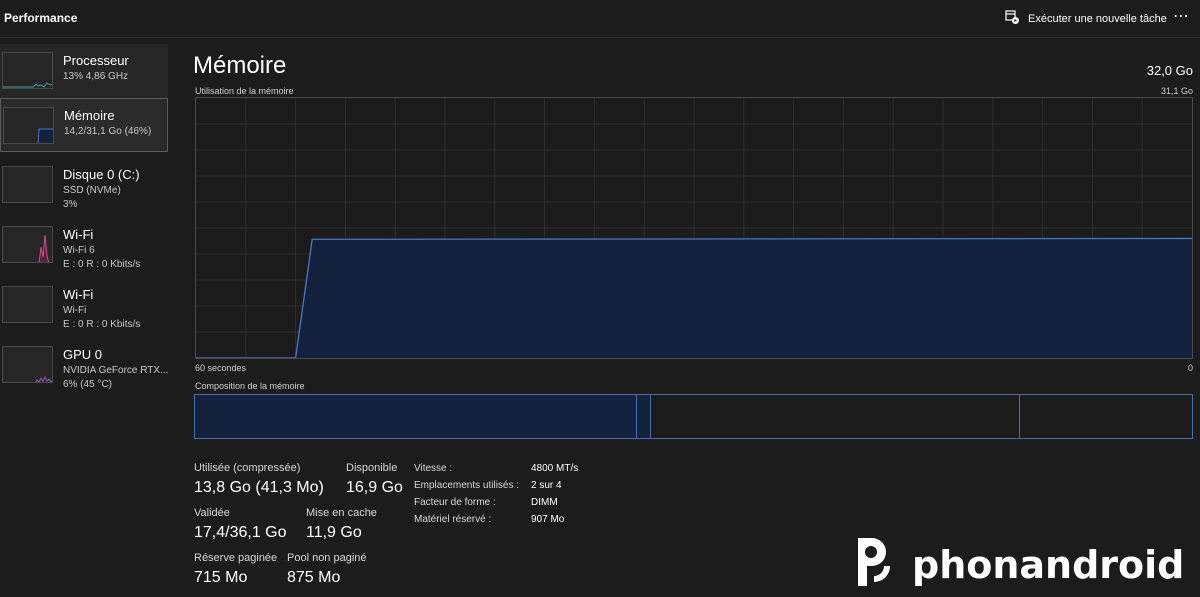 The width and height of the screenshot is (1200, 597). What do you see at coordinates (1181, 16) in the screenshot?
I see `more-options-button: ⋯` at bounding box center [1181, 16].